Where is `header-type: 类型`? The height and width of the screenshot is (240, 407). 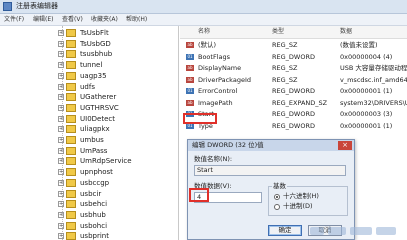
header-type: 类型 is located at coordinates (278, 32).